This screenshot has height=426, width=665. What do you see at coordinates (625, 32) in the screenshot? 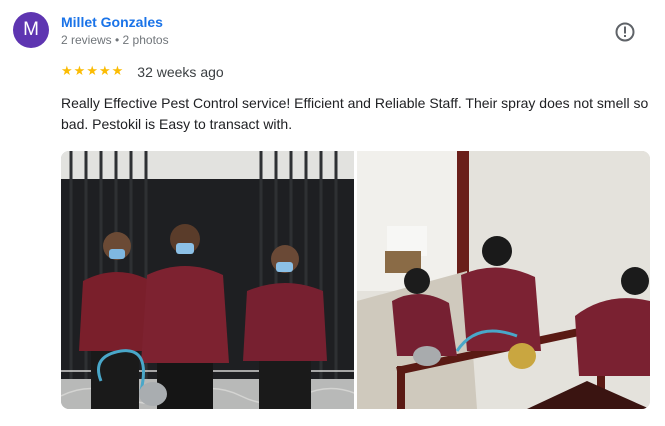
I see `report-flag-icon` at bounding box center [625, 32].